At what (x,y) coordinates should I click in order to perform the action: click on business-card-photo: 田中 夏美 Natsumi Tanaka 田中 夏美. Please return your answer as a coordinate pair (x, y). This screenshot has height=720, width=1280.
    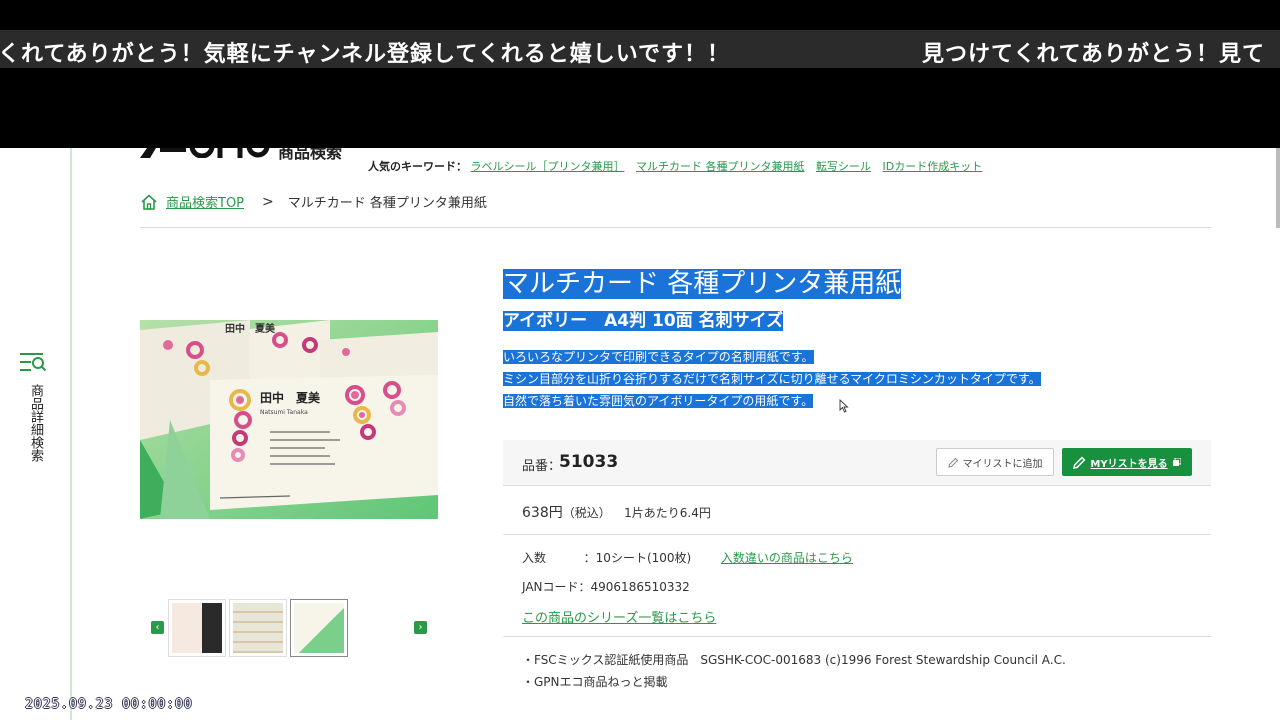
    Looking at the image, I should click on (289, 419).